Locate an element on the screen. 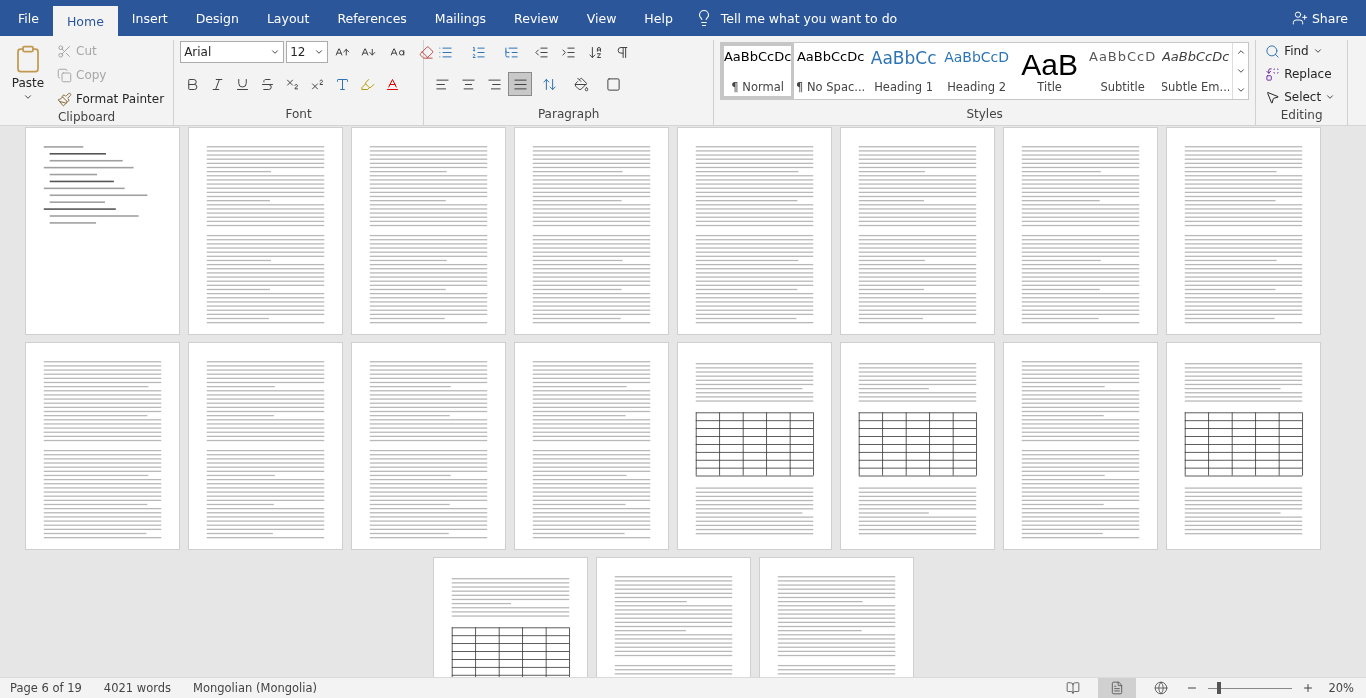  ribbon-tab: References is located at coordinates (372, 18).